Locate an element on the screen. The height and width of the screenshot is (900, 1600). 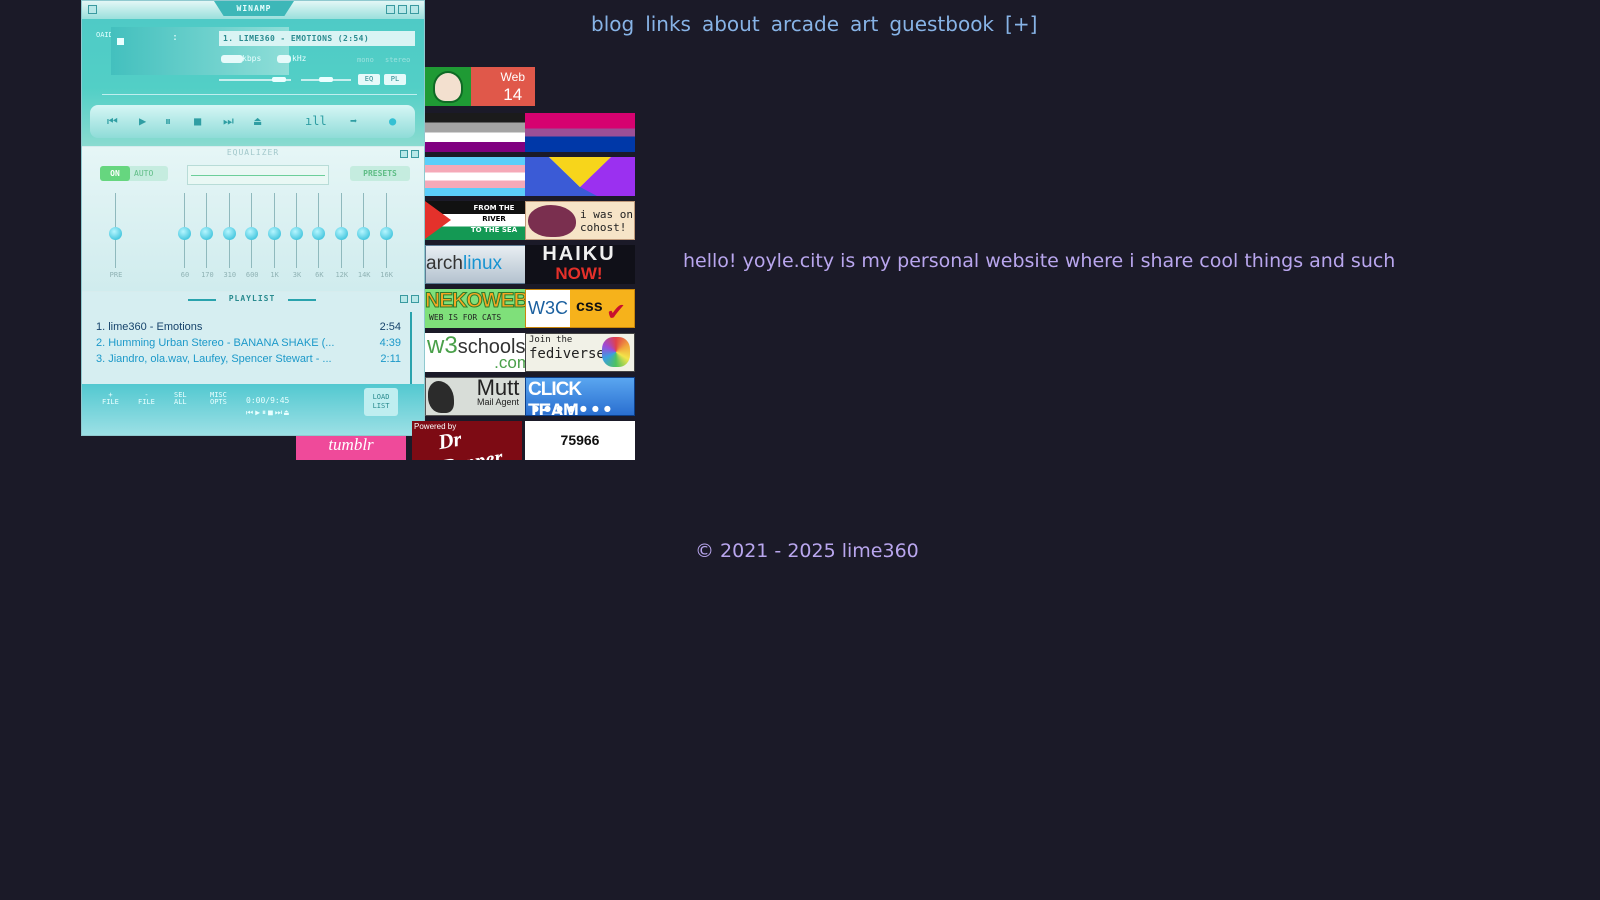
eq-band-slider: 1K is located at coordinates (275, 238).